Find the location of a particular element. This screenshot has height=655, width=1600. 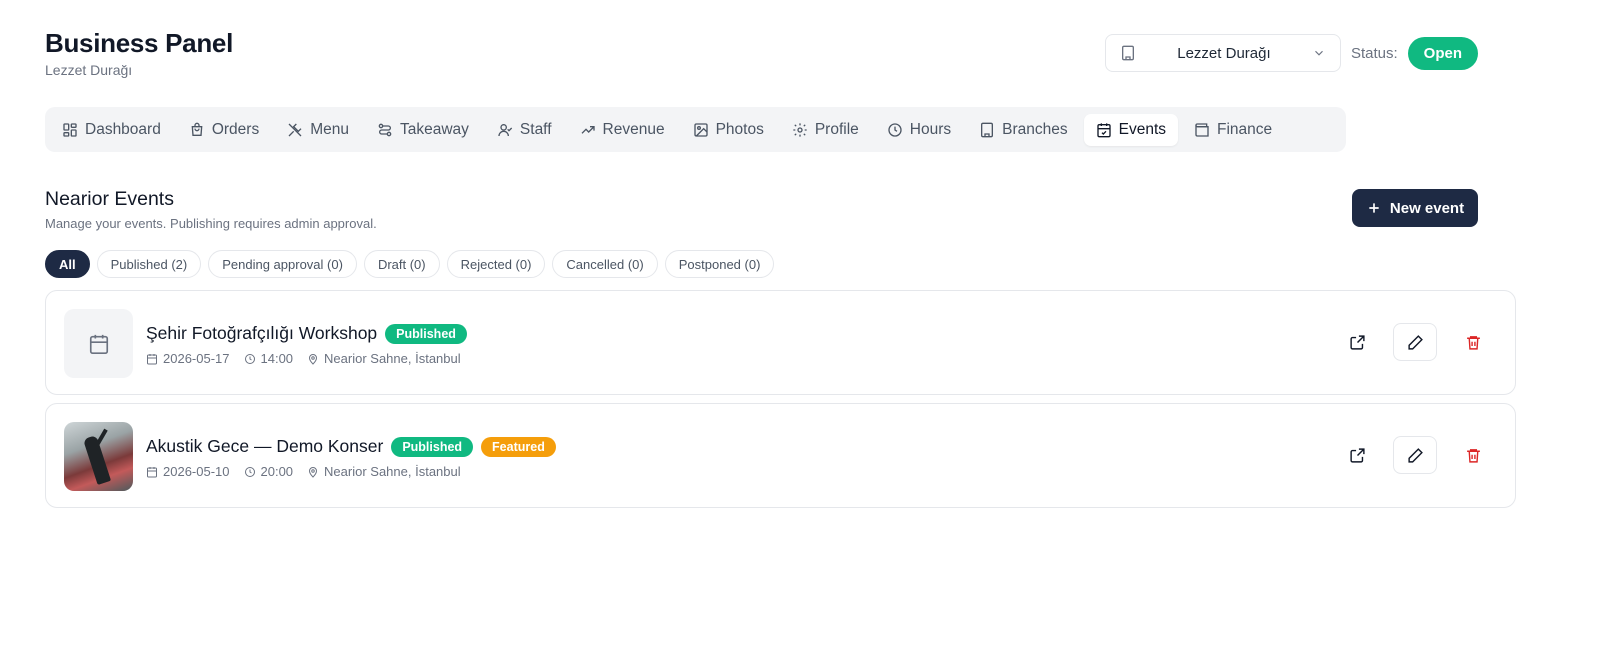

filter-cancelled: Cancelled (0) is located at coordinates (605, 264).